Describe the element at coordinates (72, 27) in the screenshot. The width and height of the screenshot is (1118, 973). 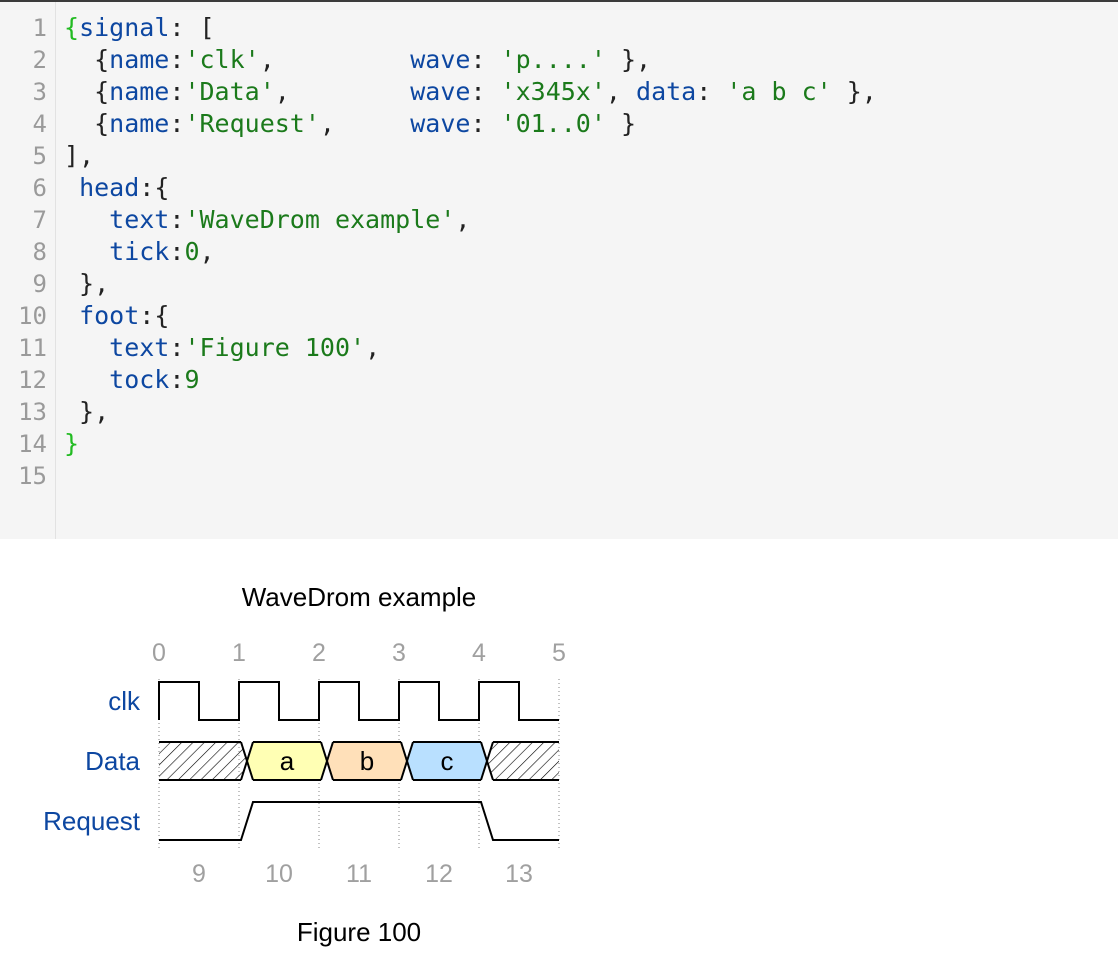
I see `code-token-bracket-match: {` at that location.